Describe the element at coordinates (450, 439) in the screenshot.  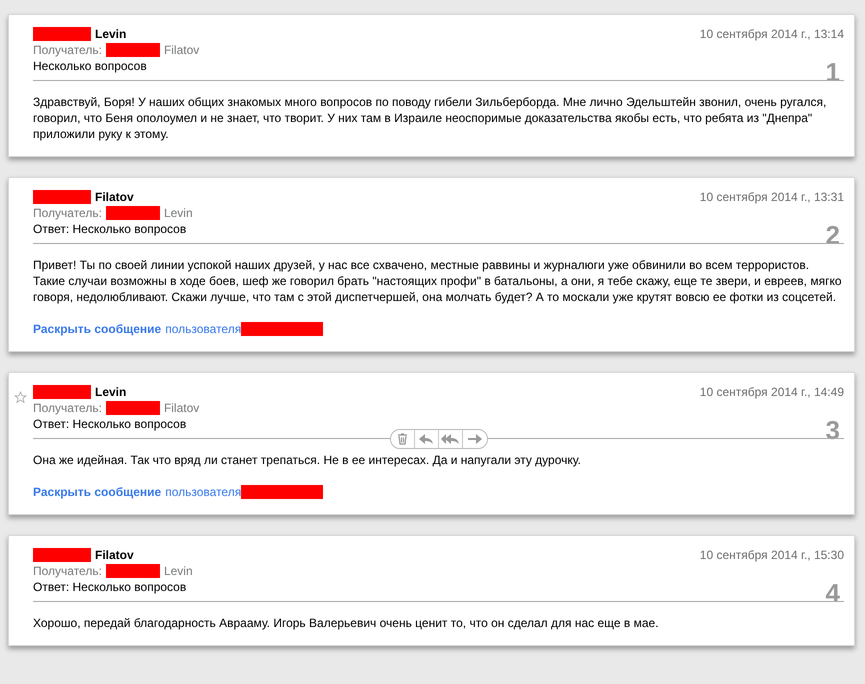
I see `reply-all-icon` at that location.